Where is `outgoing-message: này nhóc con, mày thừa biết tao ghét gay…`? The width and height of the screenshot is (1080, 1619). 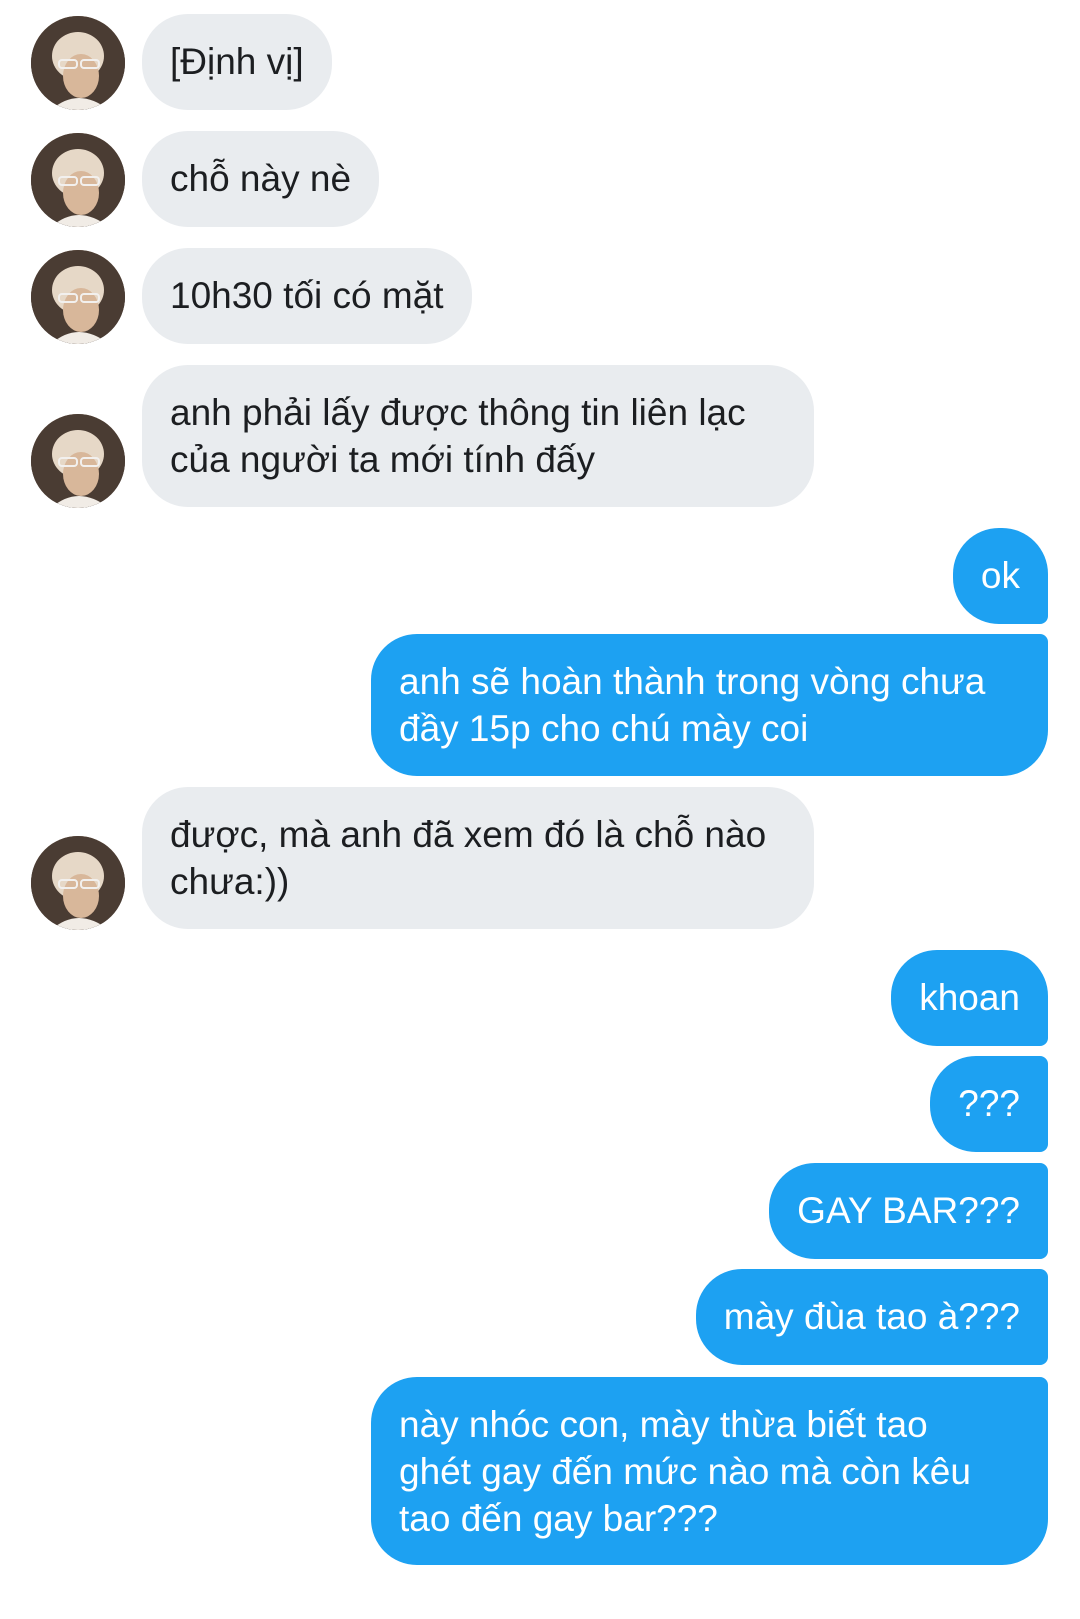 outgoing-message: này nhóc con, mày thừa biết tao ghét gay… is located at coordinates (709, 1471).